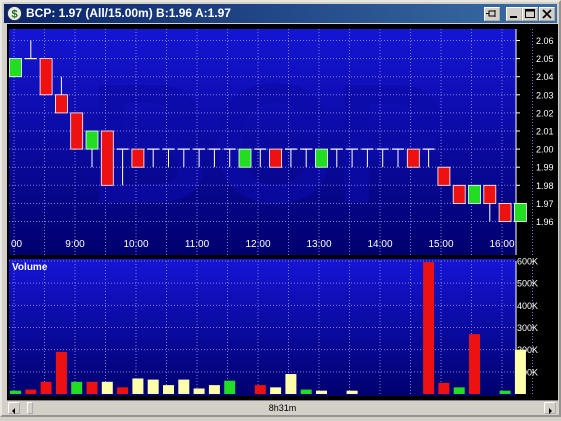 This screenshot has width=561, height=421. Describe the element at coordinates (545, 59) in the screenshot. I see `price-tick-label: 2.05` at that location.